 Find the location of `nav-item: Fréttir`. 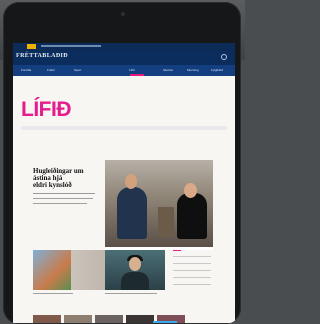

nav-item: Fréttir is located at coordinates (51, 70).